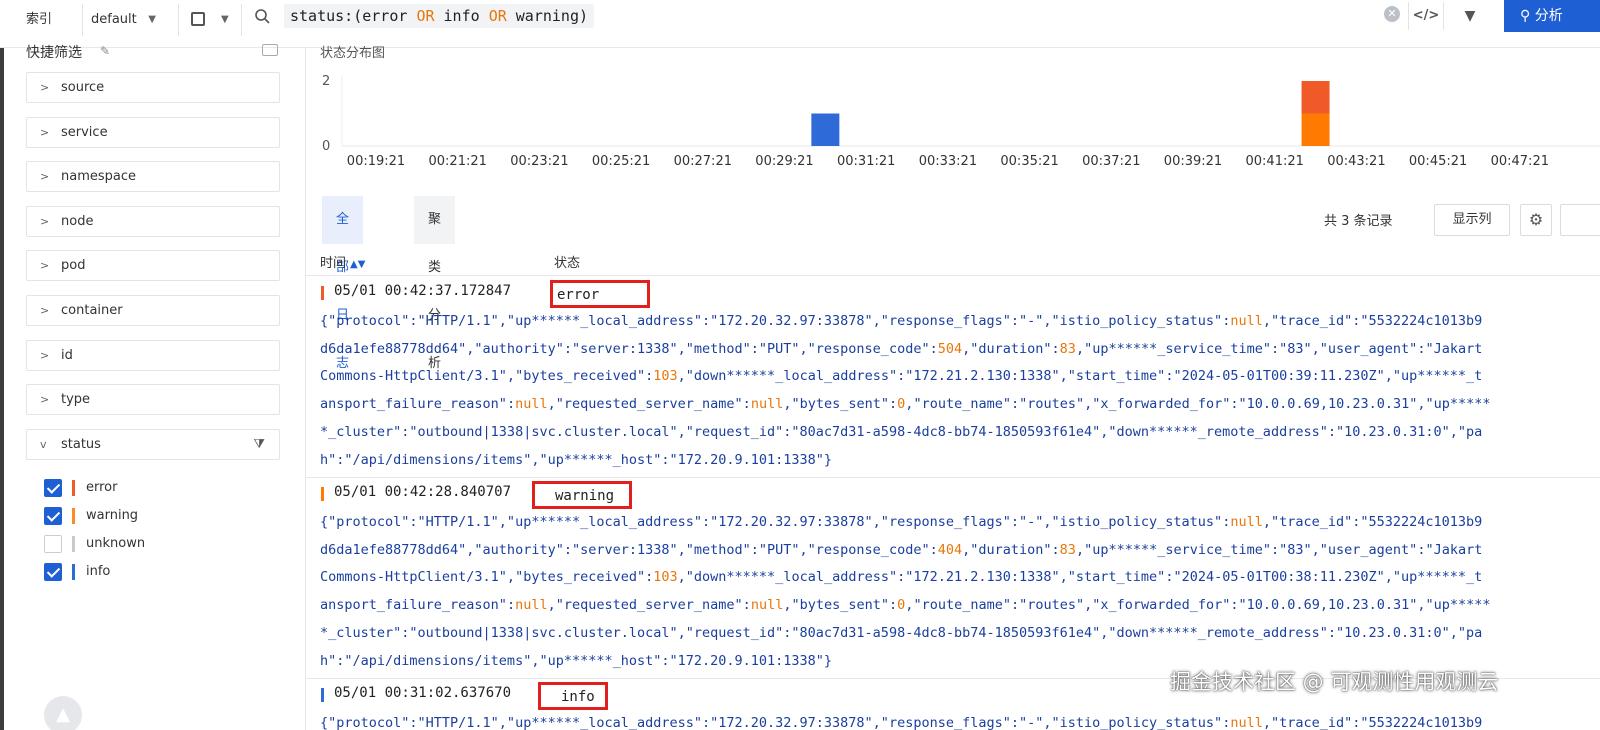 The width and height of the screenshot is (1600, 730). Describe the element at coordinates (259, 444) in the screenshot. I see `funnel-clear-icon: ⧩` at that location.